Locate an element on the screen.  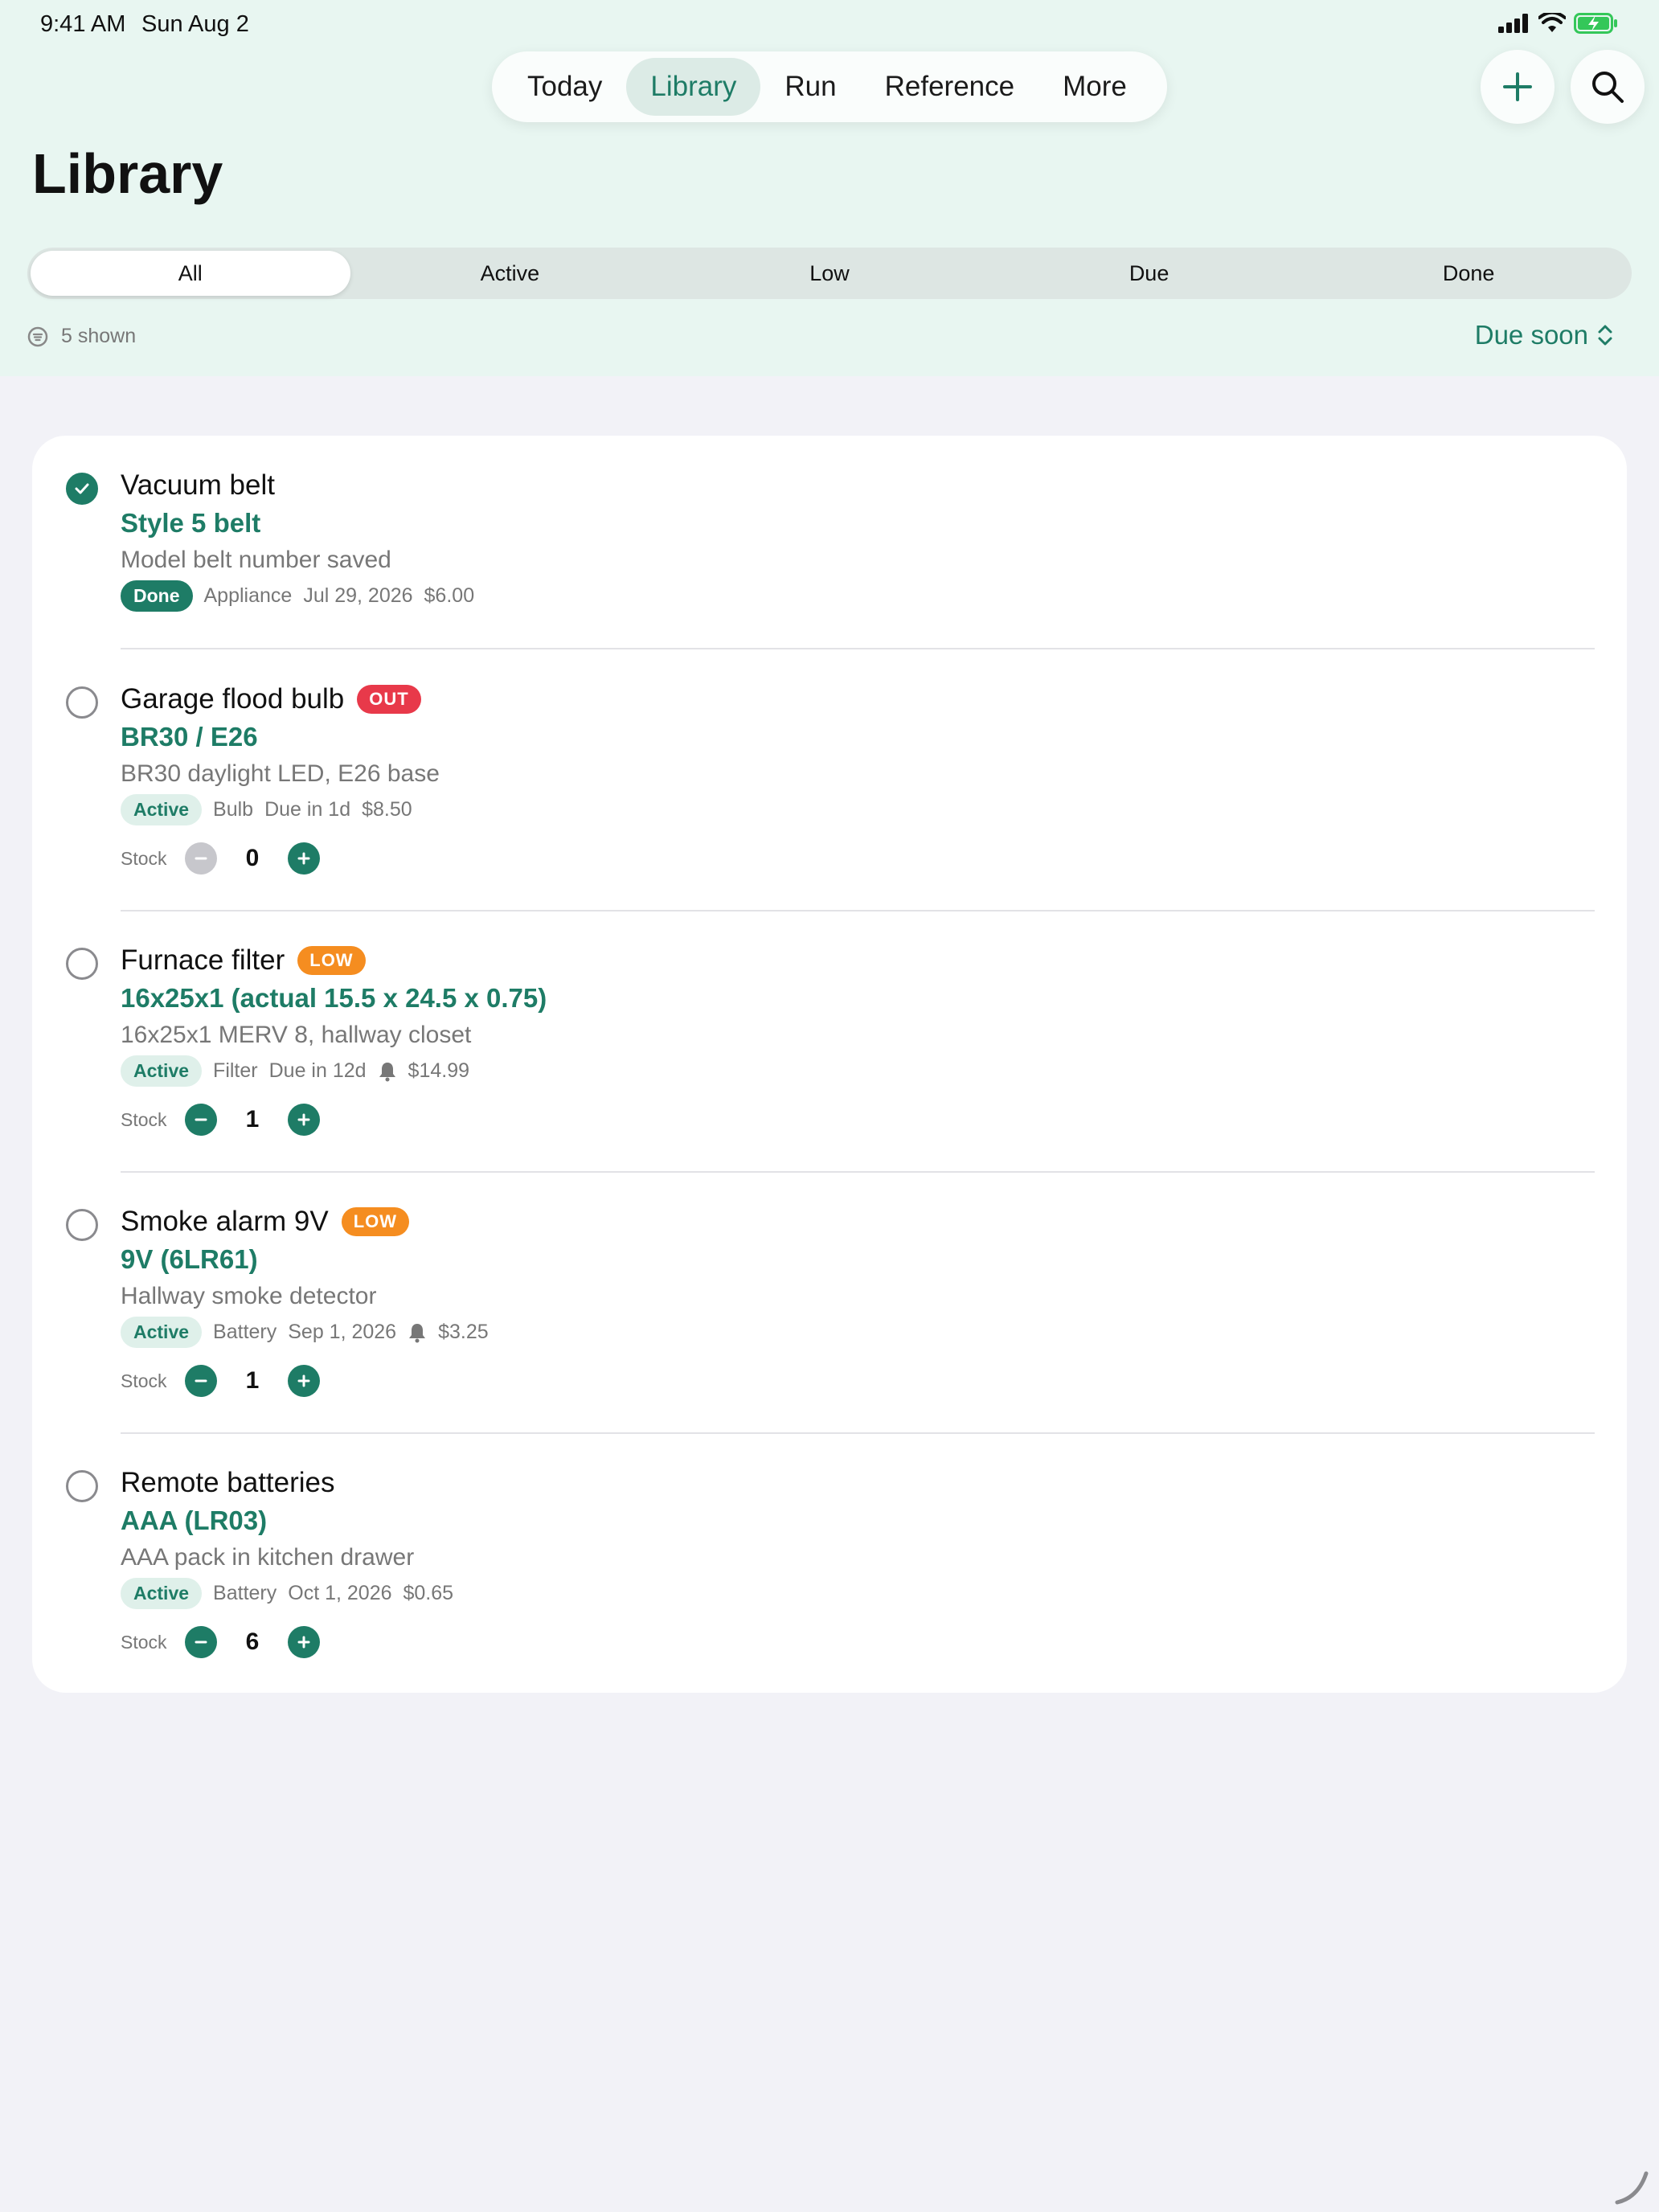
shown-count: 5 shown is located at coordinates (99, 336).